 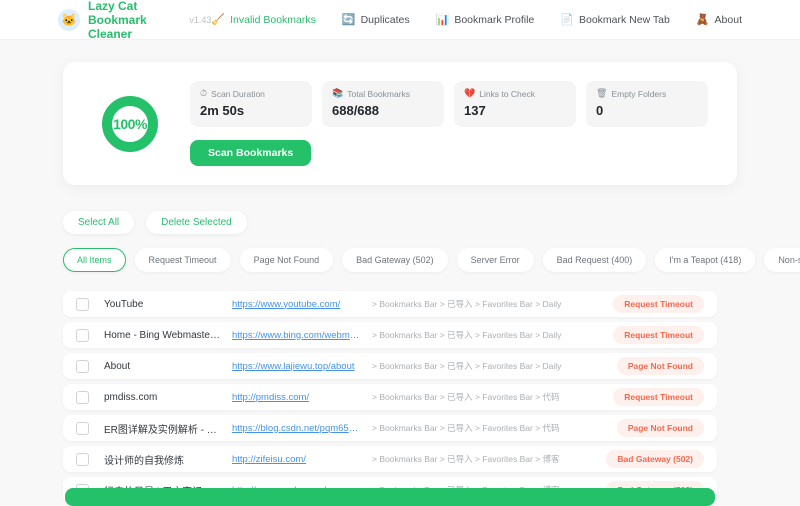 I want to click on nav-duplicates: 🔄 Duplicates, so click(x=375, y=20).